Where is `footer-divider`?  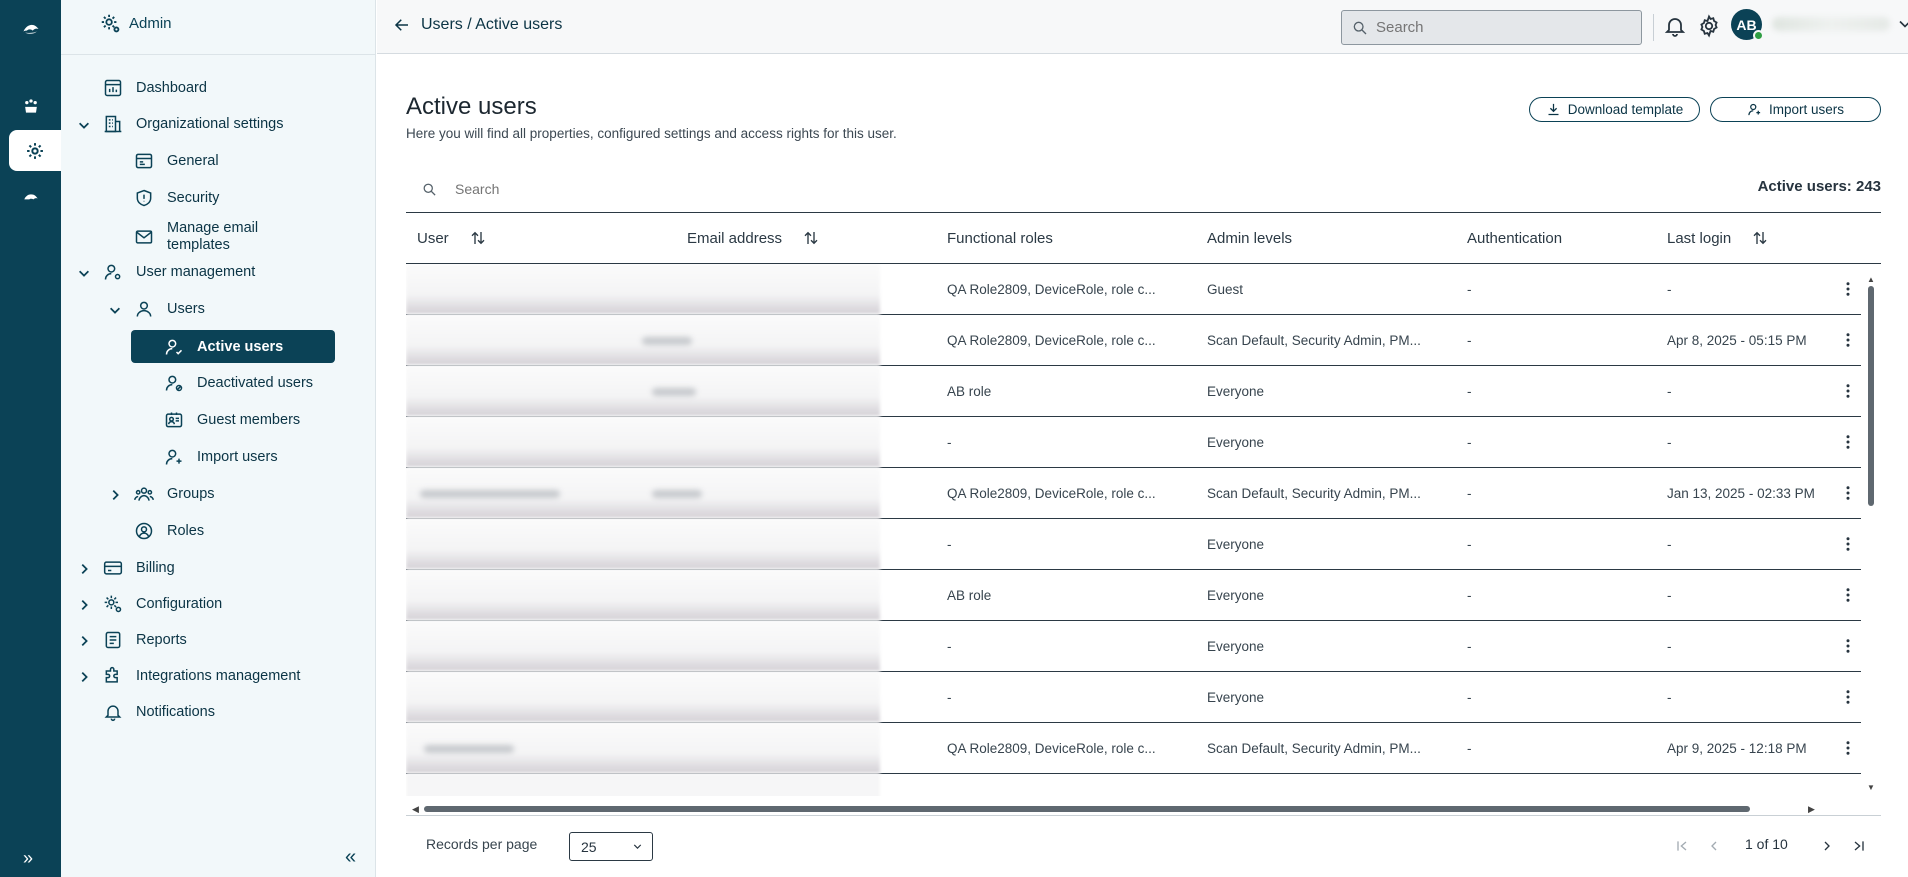
footer-divider is located at coordinates (1143, 815).